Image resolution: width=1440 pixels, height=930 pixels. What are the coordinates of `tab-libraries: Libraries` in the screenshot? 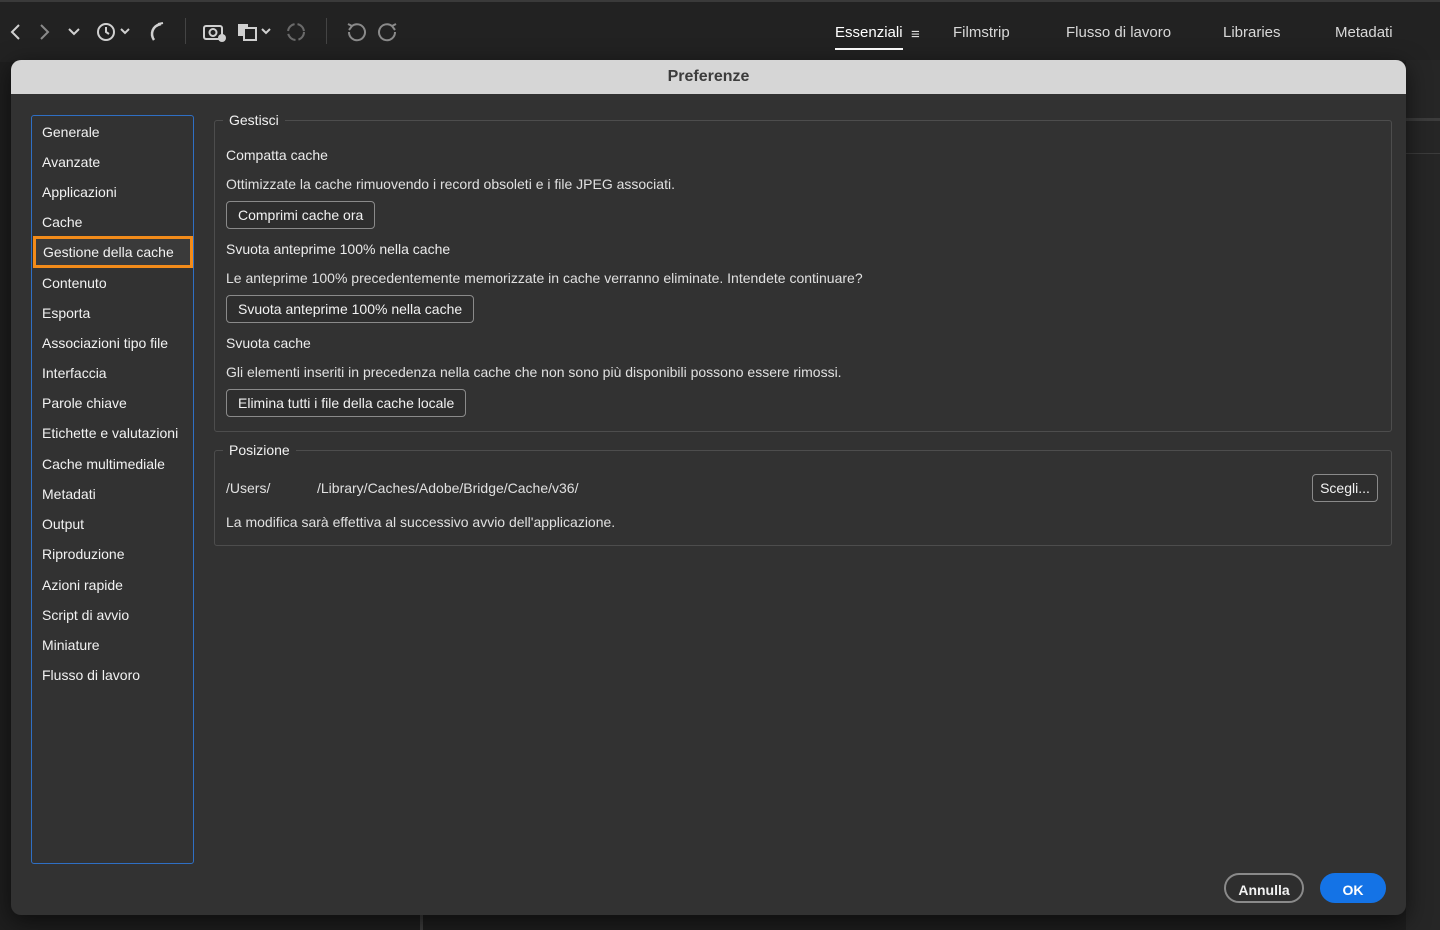 It's located at (1252, 36).